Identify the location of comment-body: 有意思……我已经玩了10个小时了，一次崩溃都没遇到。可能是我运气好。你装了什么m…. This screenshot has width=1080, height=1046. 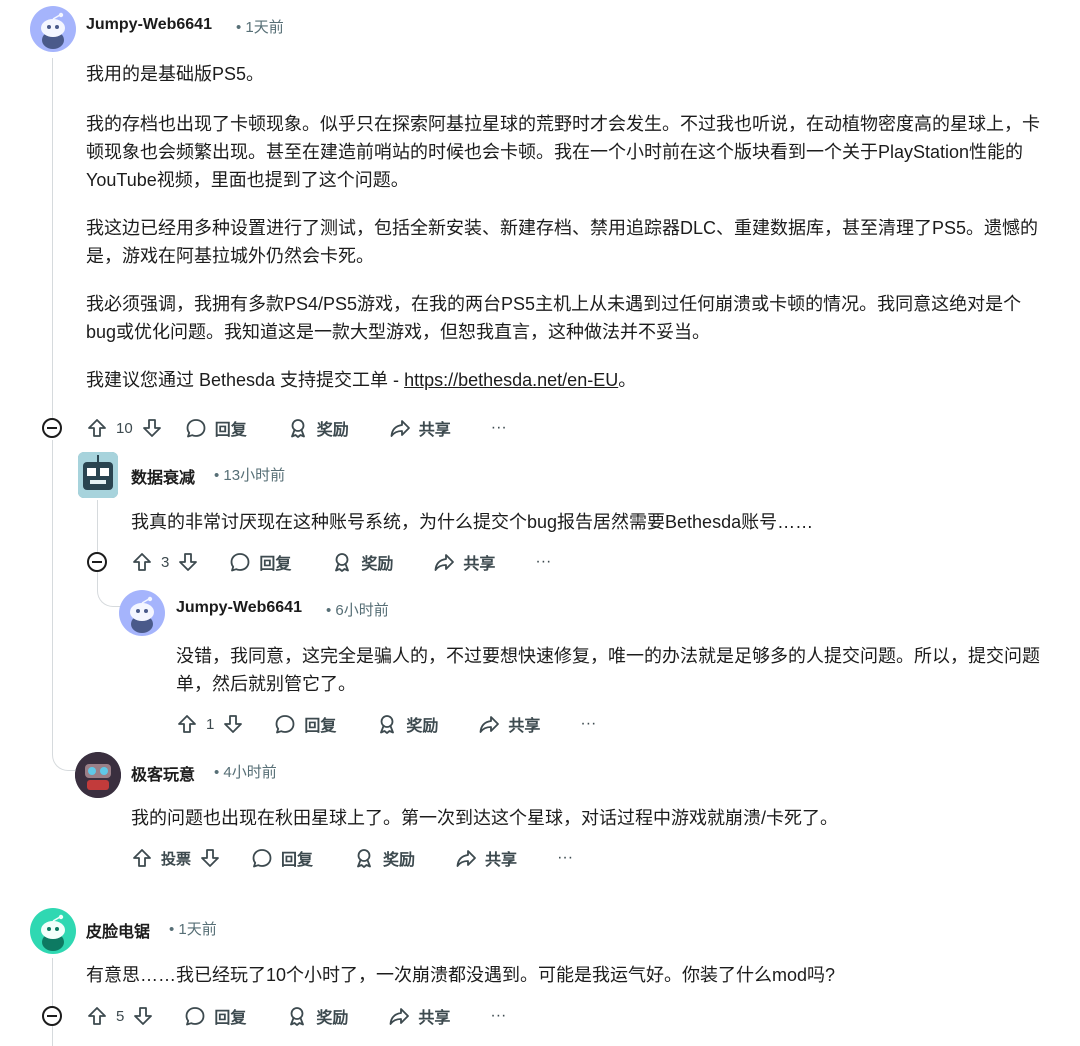
(461, 975).